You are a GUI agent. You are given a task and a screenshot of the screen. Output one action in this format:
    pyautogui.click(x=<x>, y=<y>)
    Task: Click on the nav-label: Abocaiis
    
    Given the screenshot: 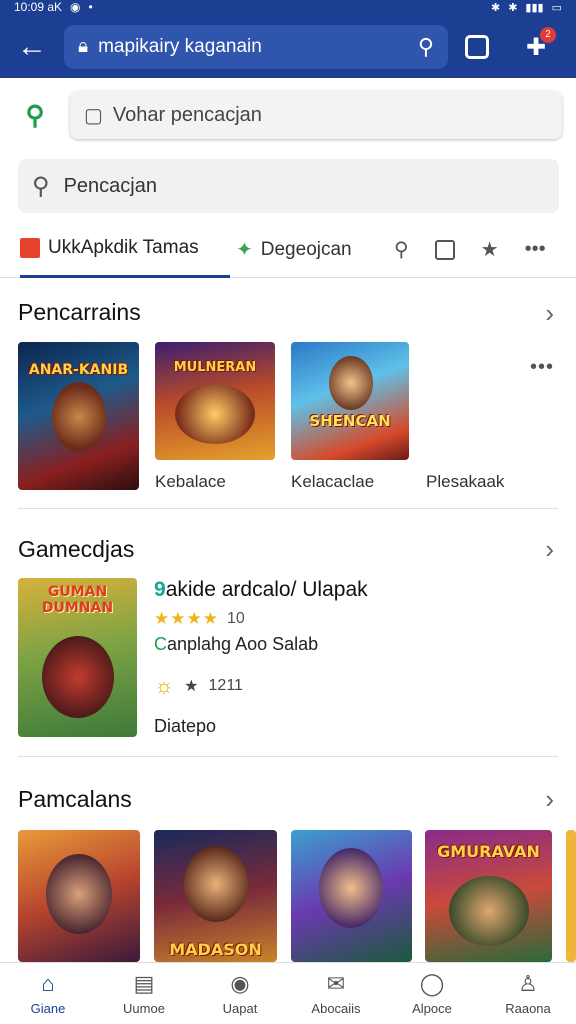 What is the action you would take?
    pyautogui.click(x=336, y=1008)
    